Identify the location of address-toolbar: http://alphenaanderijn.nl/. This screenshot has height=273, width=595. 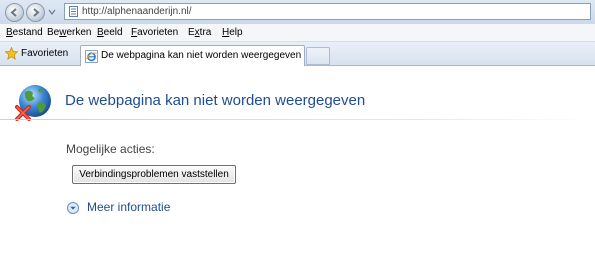
(297, 12).